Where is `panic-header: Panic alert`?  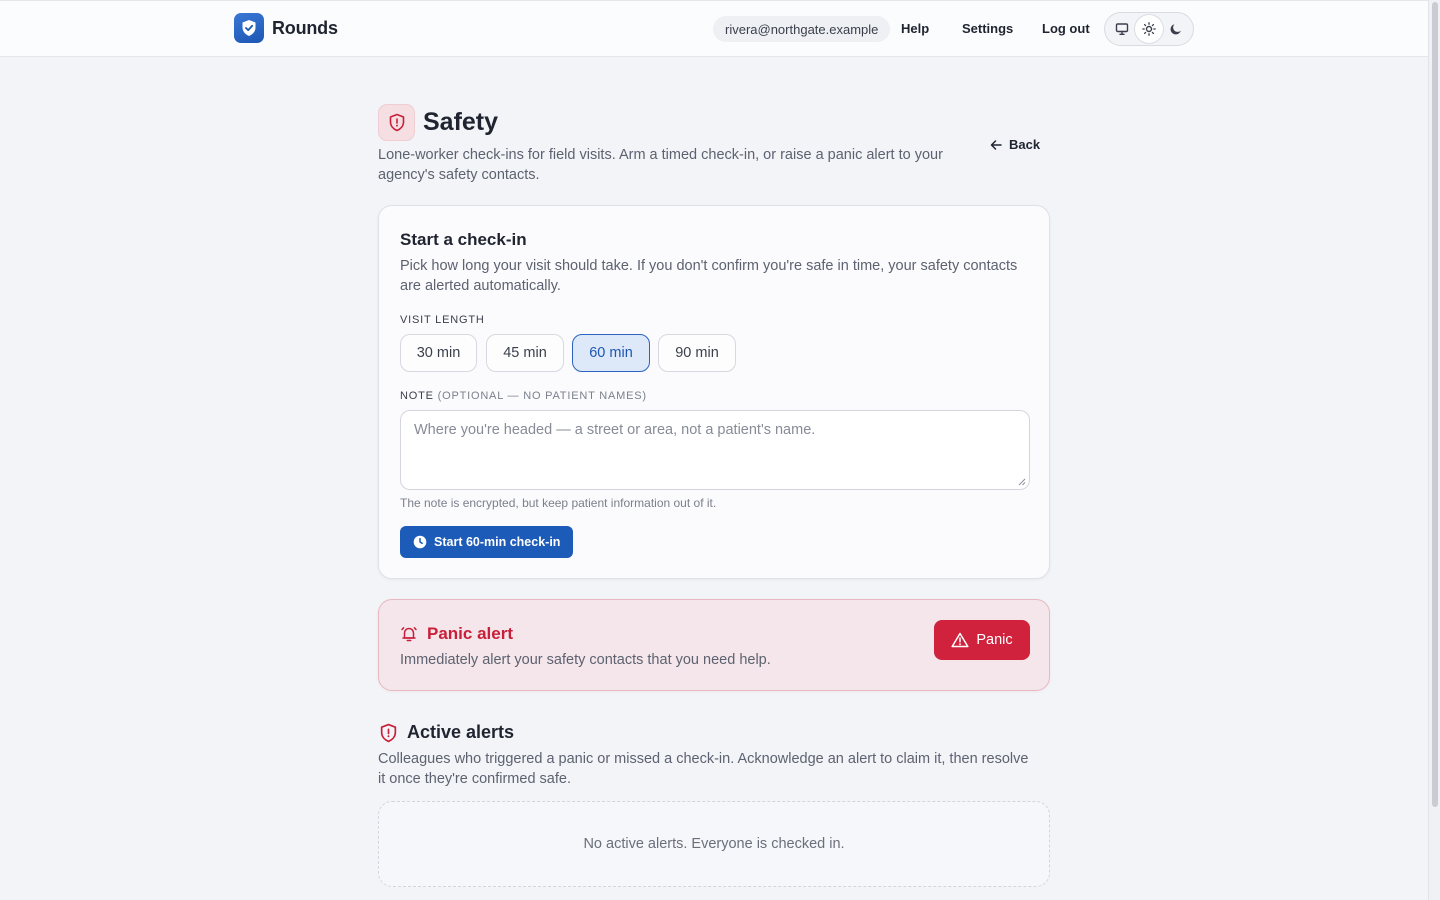 panic-header: Panic alert is located at coordinates (456, 634).